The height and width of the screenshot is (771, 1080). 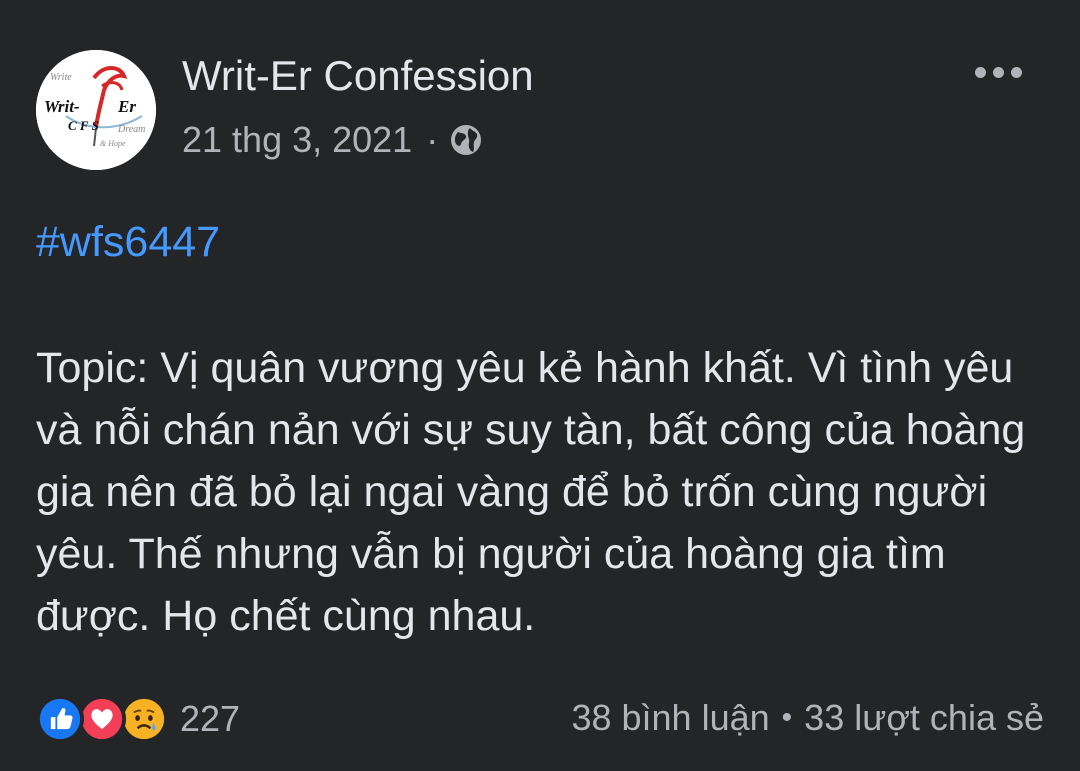 I want to click on more-options-button, so click(x=998, y=72).